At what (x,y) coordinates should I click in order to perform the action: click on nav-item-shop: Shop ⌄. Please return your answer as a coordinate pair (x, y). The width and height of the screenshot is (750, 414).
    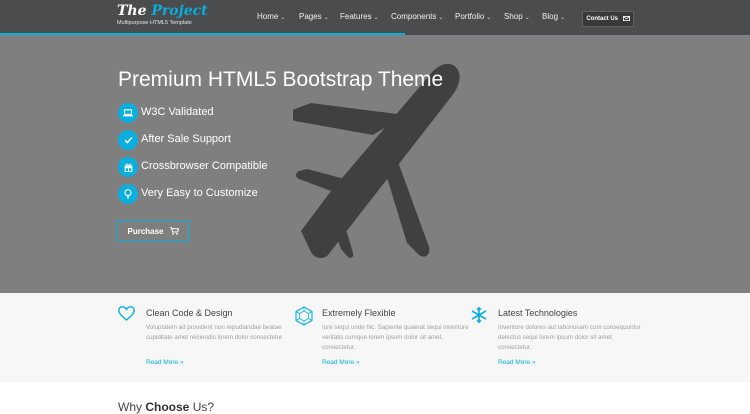
    Looking at the image, I should click on (517, 16).